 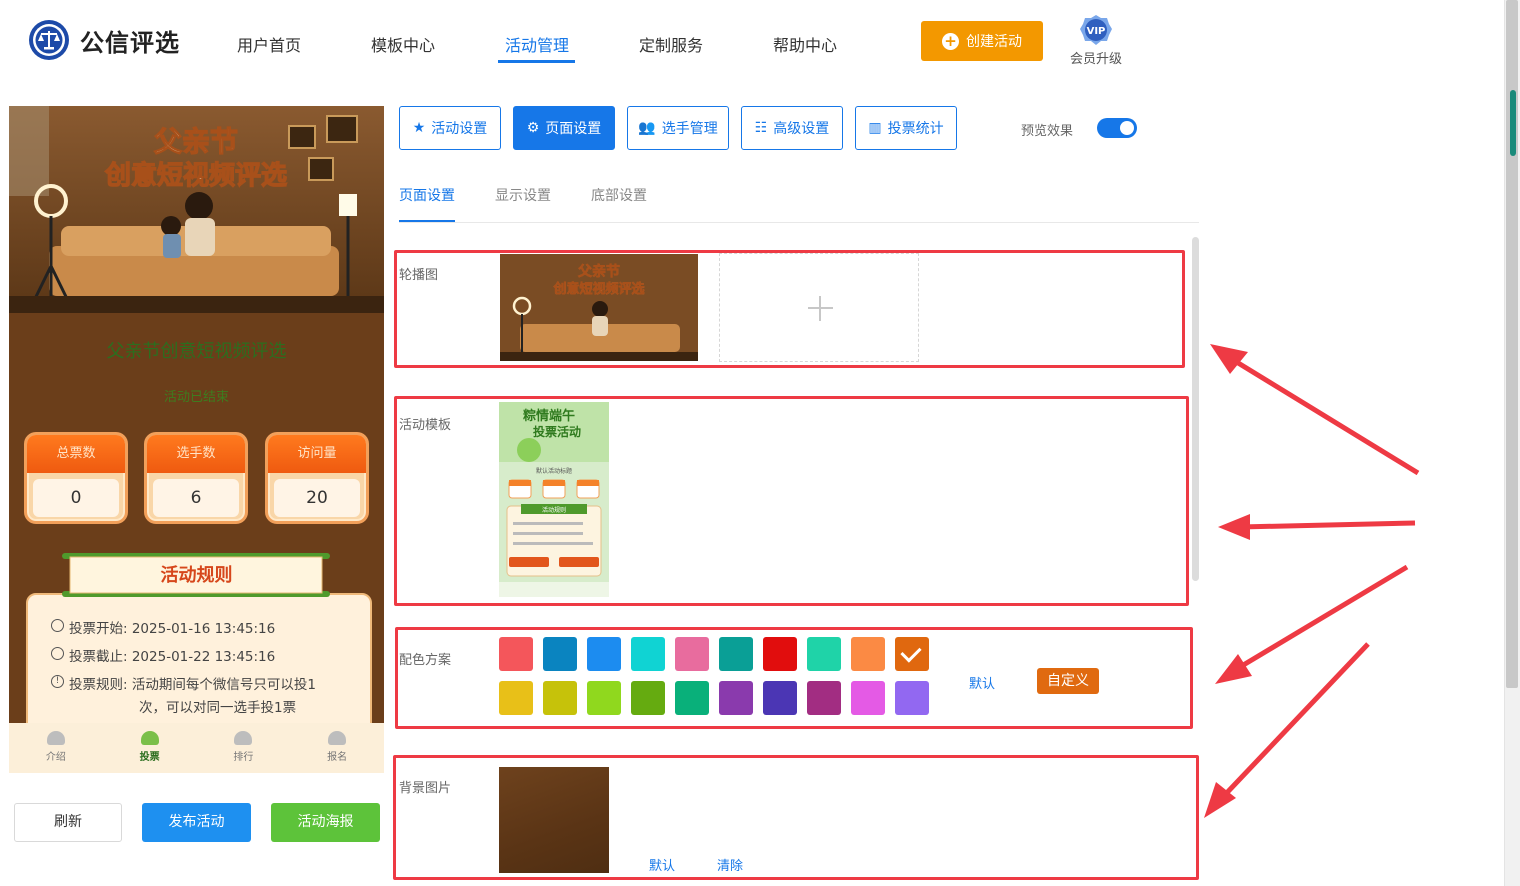 What do you see at coordinates (1095, 59) in the screenshot?
I see `vip-label: 会员升级` at bounding box center [1095, 59].